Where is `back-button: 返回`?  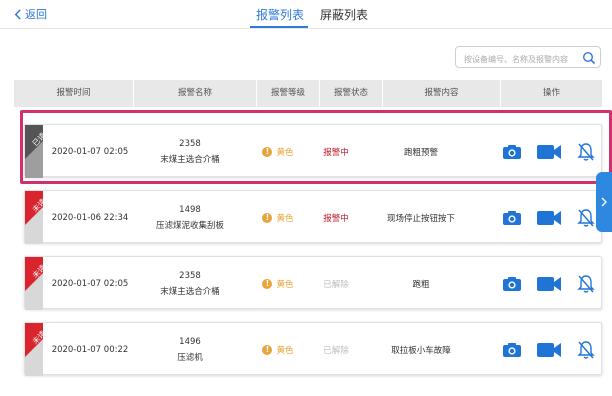
back-button: 返回 is located at coordinates (30, 14).